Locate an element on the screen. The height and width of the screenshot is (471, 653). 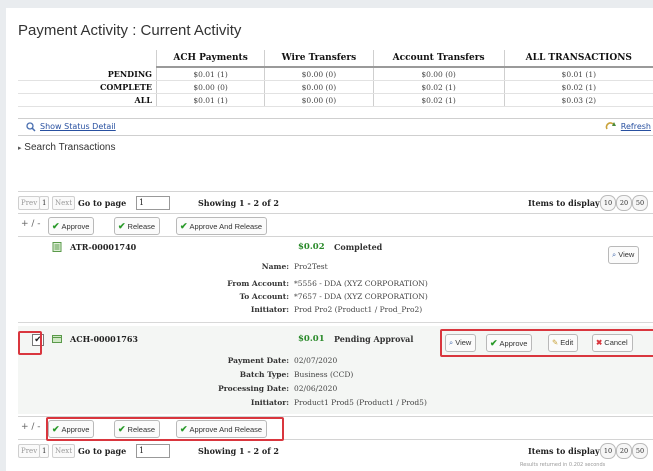
approve-and-release-button: ✔ Approve And Release is located at coordinates (222, 226).